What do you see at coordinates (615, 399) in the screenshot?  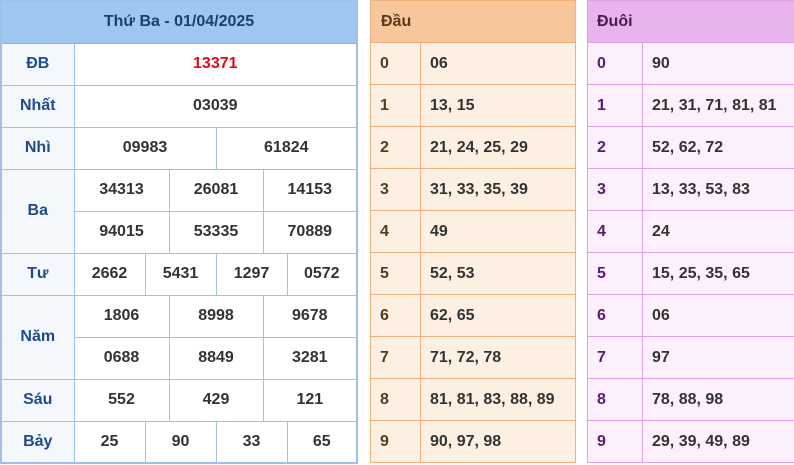 I see `duoi-key: 8` at bounding box center [615, 399].